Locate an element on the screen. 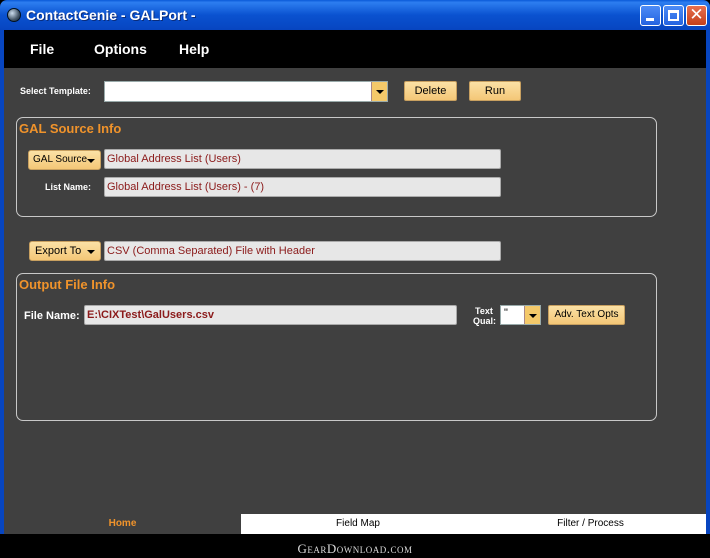  text-qual-label-1: Text is located at coordinates (484, 311).